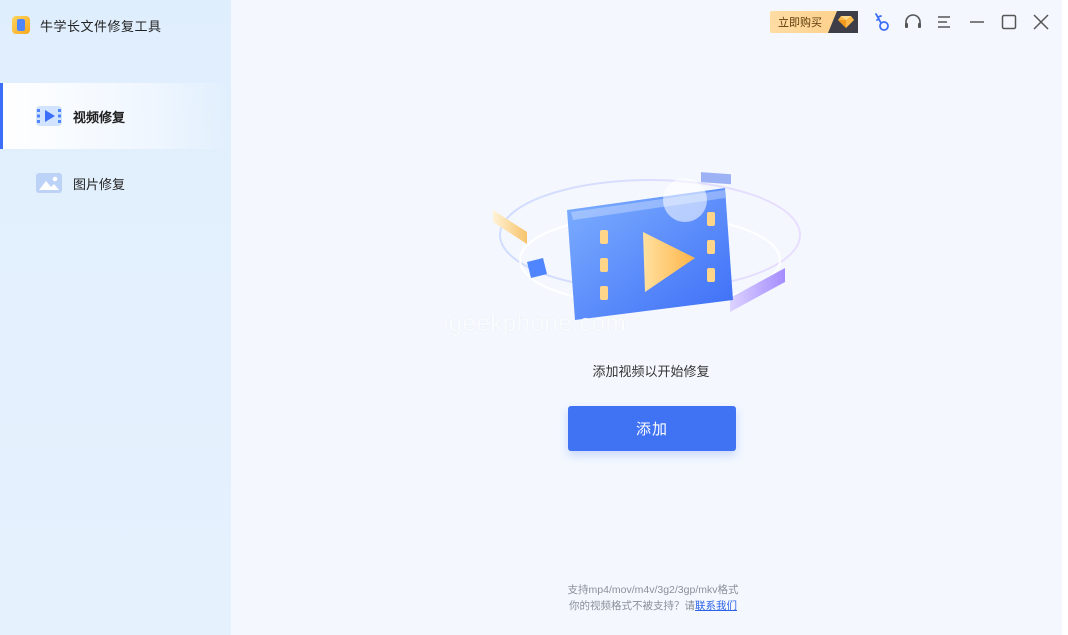  I want to click on buy-now-label: 立即购买, so click(800, 23).